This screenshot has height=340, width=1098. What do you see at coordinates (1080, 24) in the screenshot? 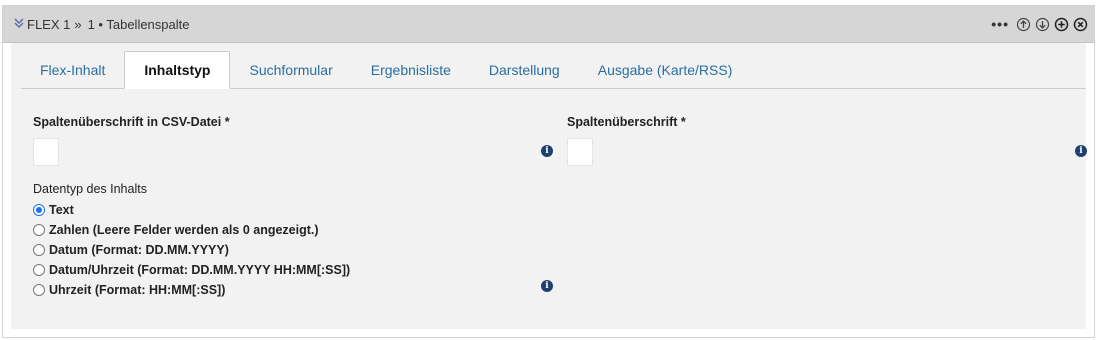
I see `close-icon` at bounding box center [1080, 24].